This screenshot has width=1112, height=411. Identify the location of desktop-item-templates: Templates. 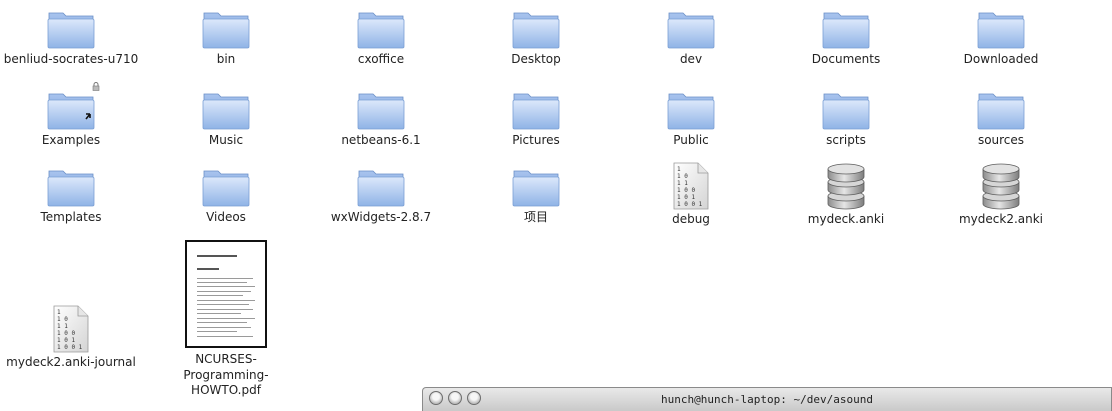
(73, 196).